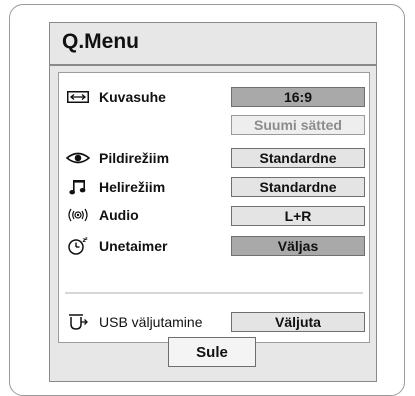 The width and height of the screenshot is (415, 396). What do you see at coordinates (119, 215) in the screenshot?
I see `audio-label: Audio` at bounding box center [119, 215].